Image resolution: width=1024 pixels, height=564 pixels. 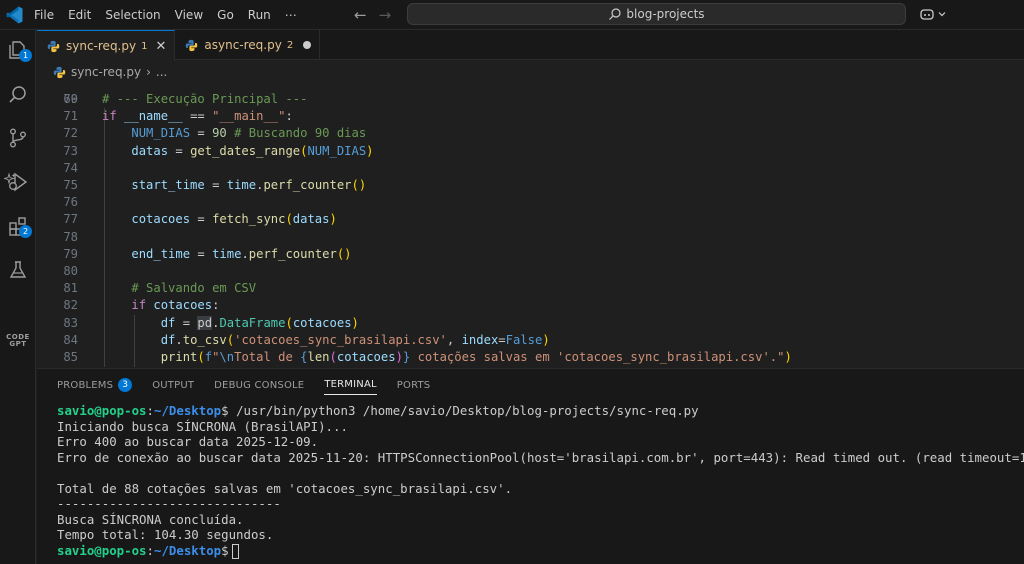 What do you see at coordinates (290, 45) in the screenshot?
I see `tab-problem-count: 2` at bounding box center [290, 45].